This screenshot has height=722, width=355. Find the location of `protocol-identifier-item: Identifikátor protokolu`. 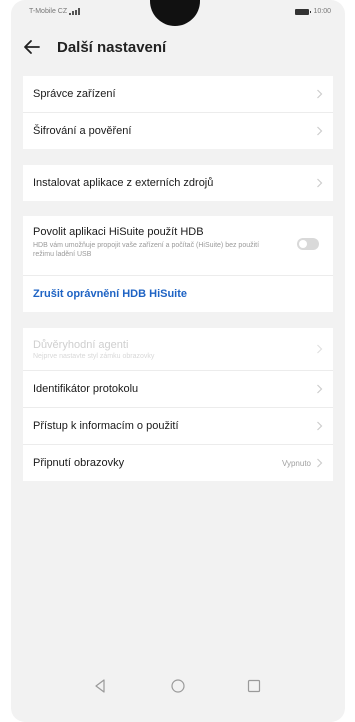

protocol-identifier-item: Identifikátor protokolu is located at coordinates (178, 389).